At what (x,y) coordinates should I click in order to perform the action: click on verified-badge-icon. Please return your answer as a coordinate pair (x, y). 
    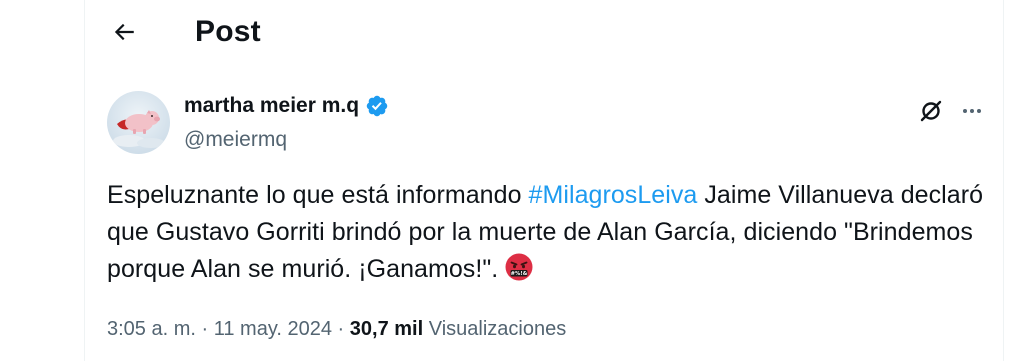
    Looking at the image, I should click on (377, 106).